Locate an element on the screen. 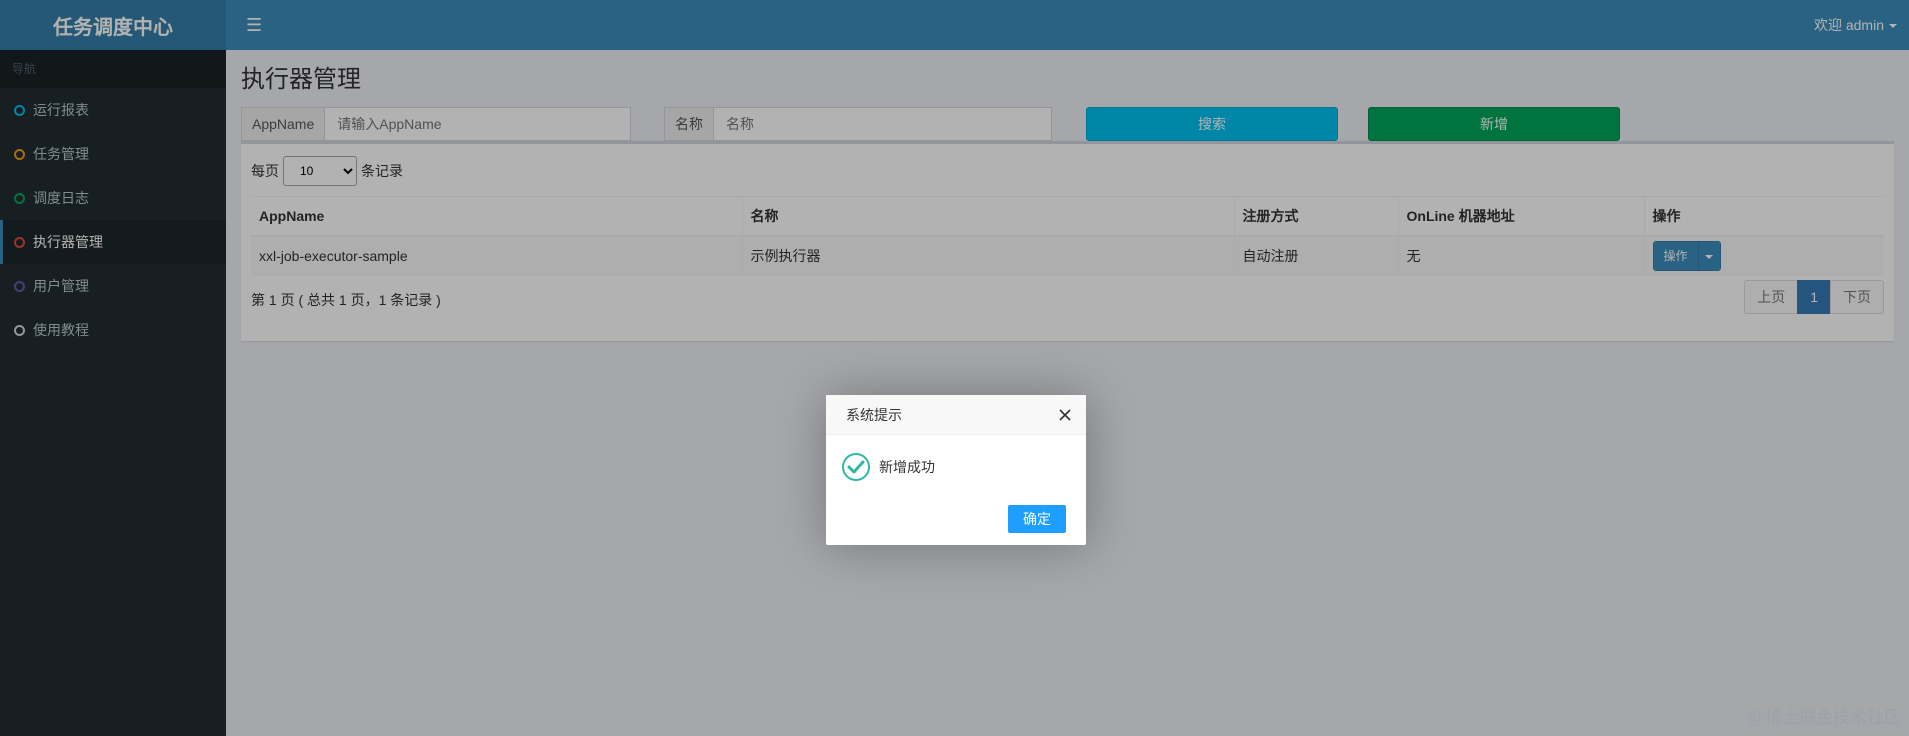 The image size is (1909, 736). dialog-title: 系统提示 is located at coordinates (956, 415).